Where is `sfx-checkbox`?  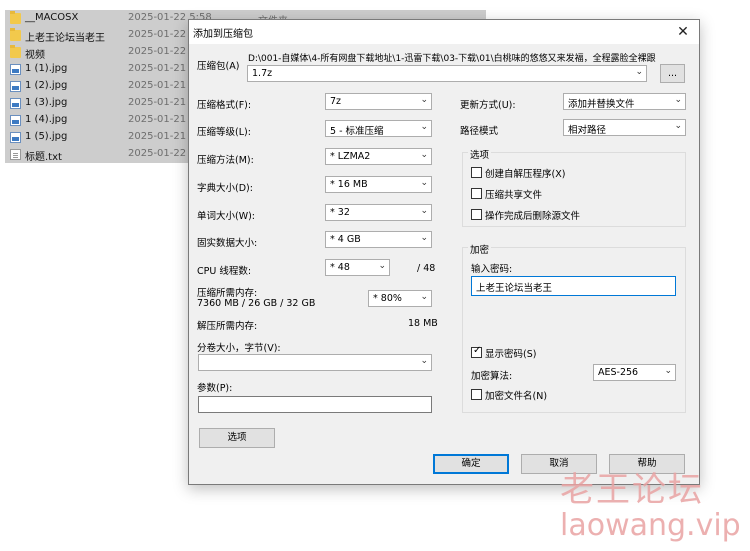
sfx-checkbox is located at coordinates (476, 172).